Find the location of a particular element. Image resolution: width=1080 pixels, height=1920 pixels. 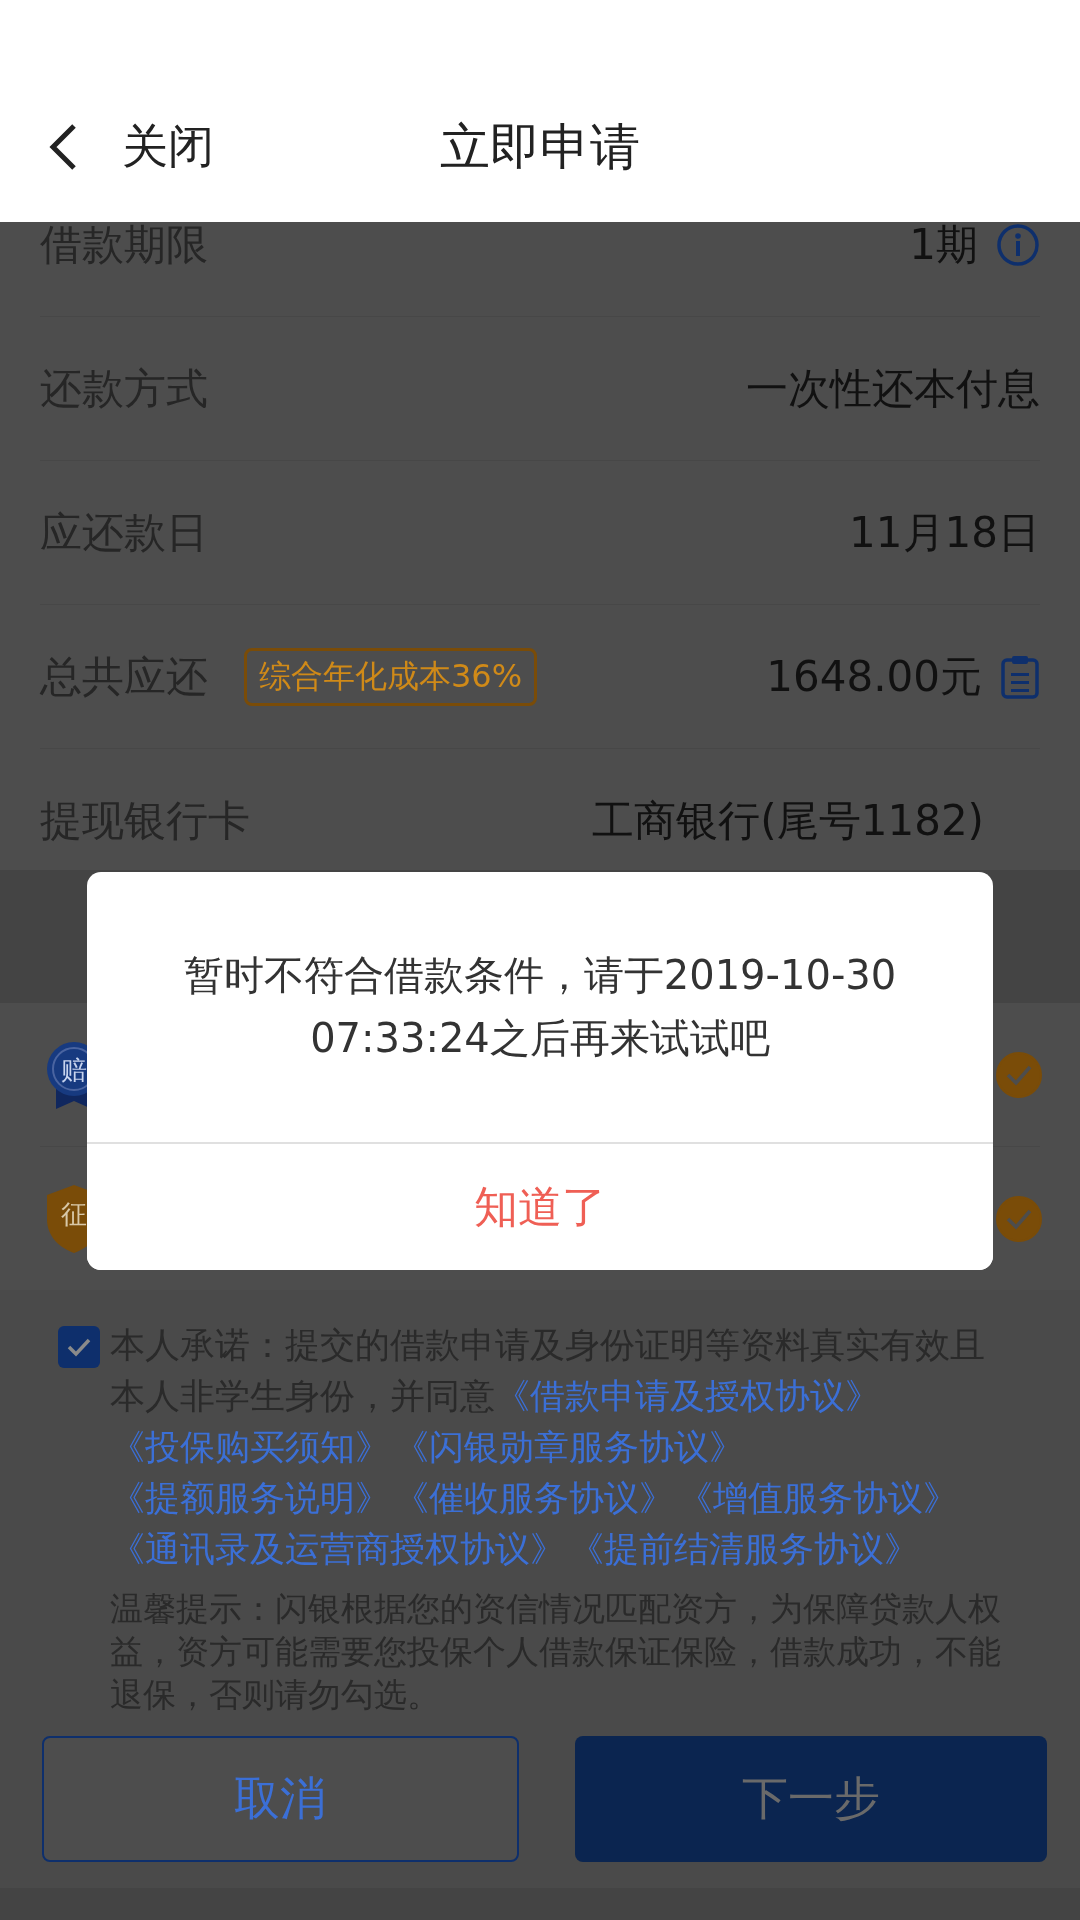

next-button: 下一步 is located at coordinates (810, 1799).